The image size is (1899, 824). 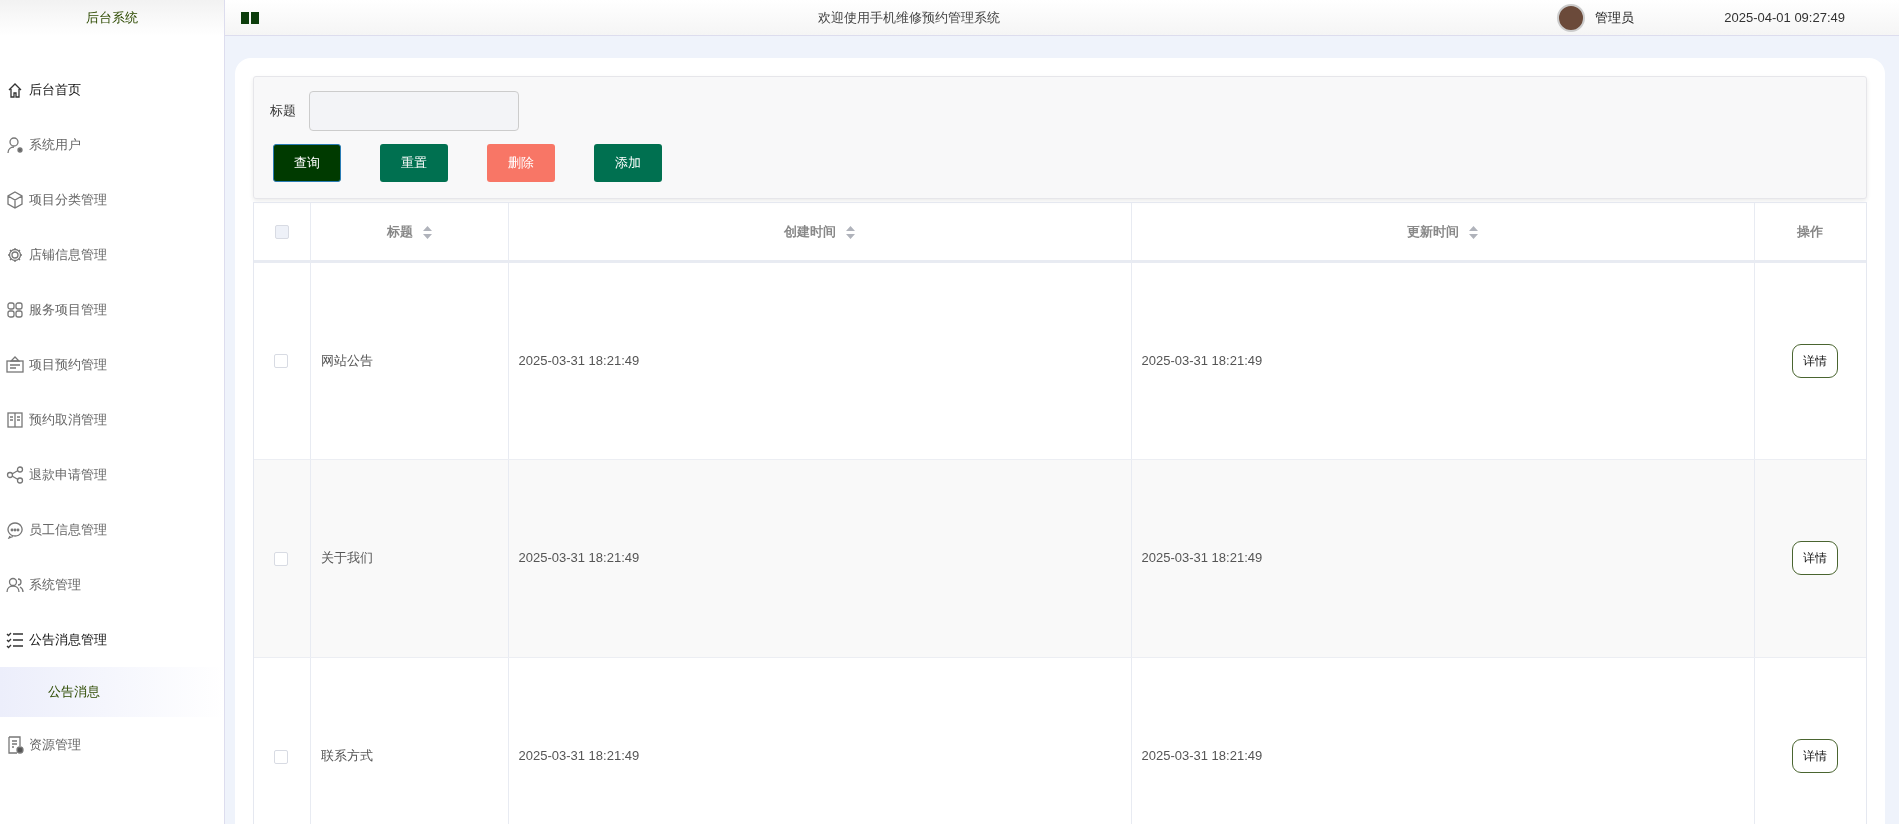 I want to click on action-button: 添加, so click(x=628, y=163).